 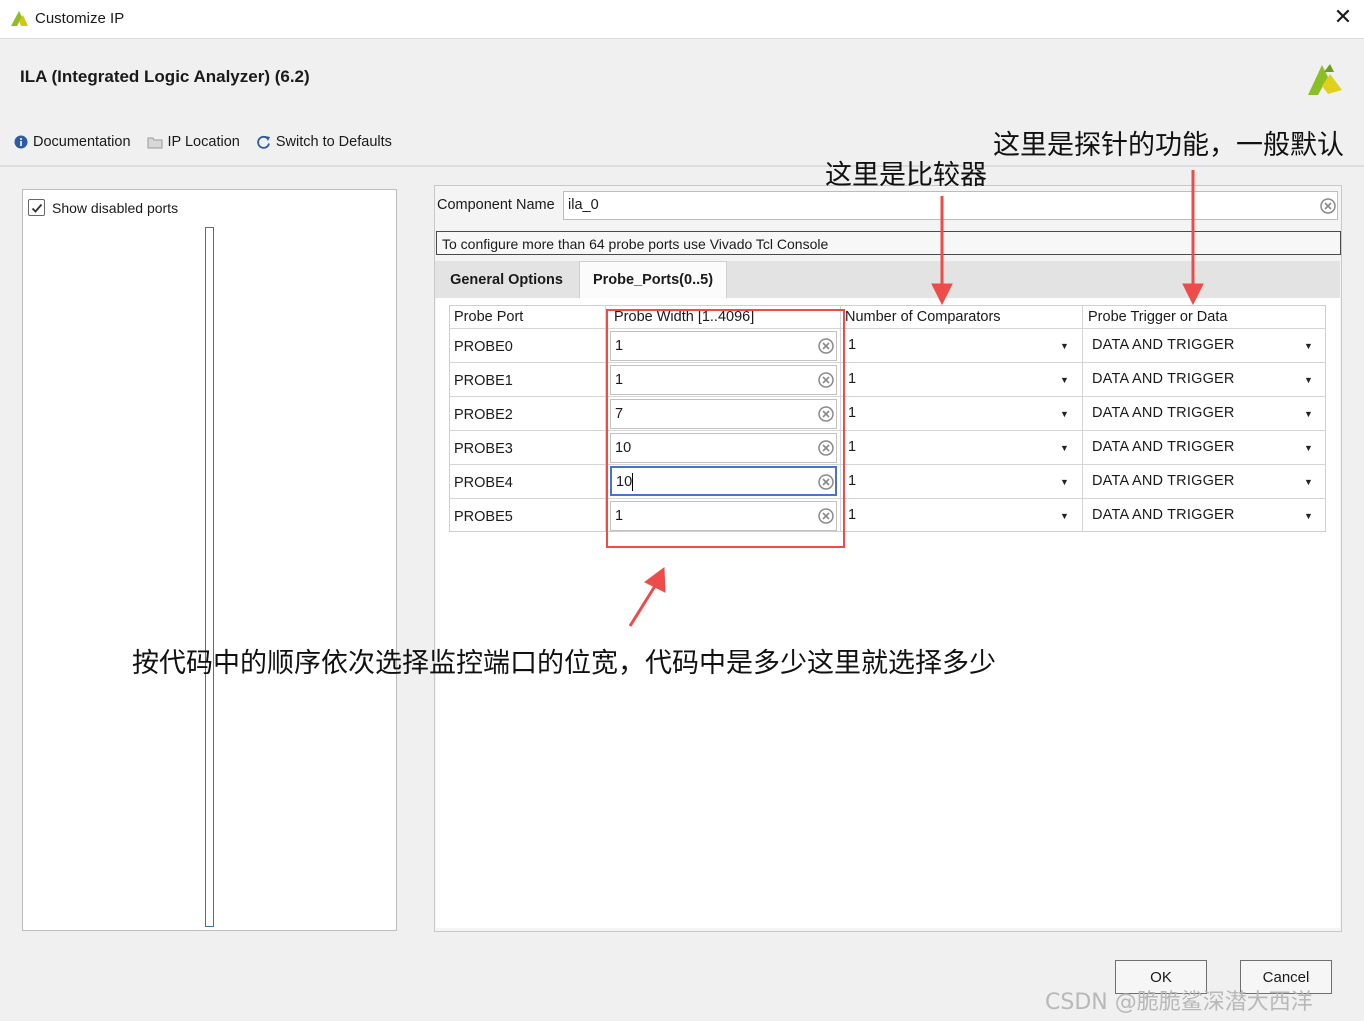 What do you see at coordinates (1179, 1002) in the screenshot?
I see `watermark: CSDN @脆脆鲨深潜大西洋` at bounding box center [1179, 1002].